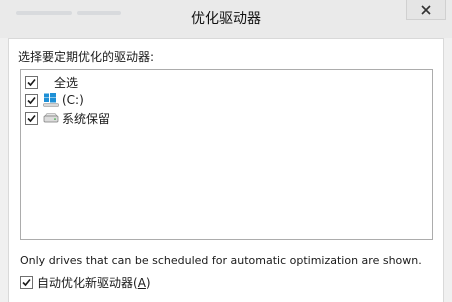 Image resolution: width=452 pixels, height=302 pixels. I want to click on close-icon, so click(426, 9).